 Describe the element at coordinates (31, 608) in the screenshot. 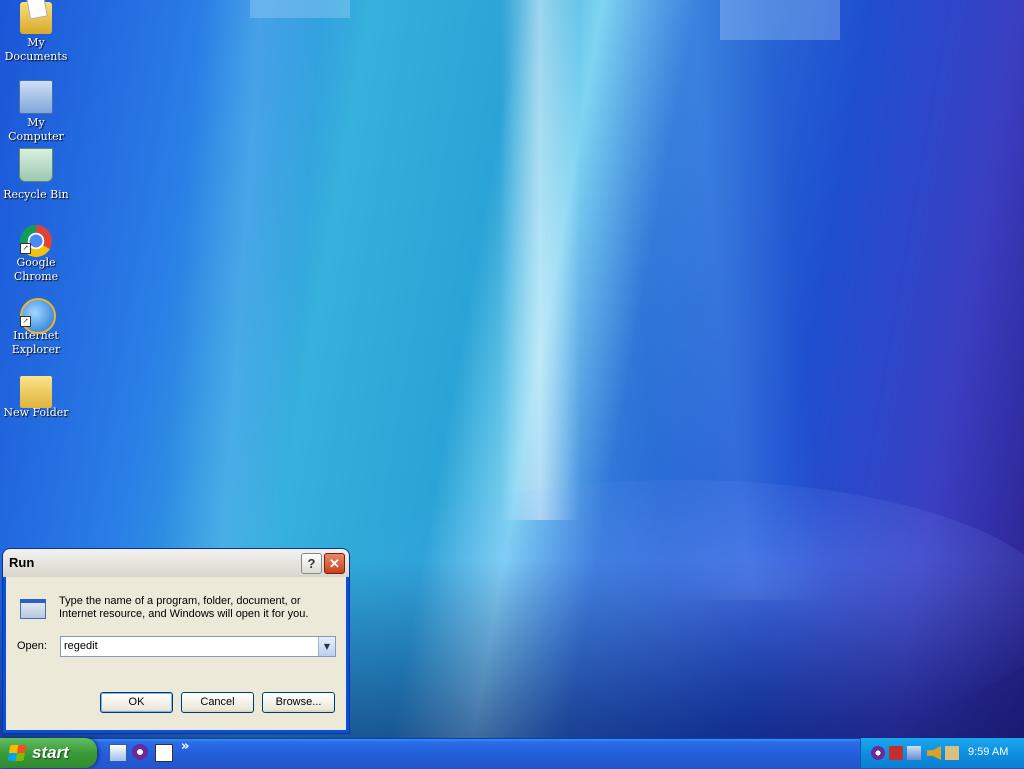

I see `run-icon` at that location.